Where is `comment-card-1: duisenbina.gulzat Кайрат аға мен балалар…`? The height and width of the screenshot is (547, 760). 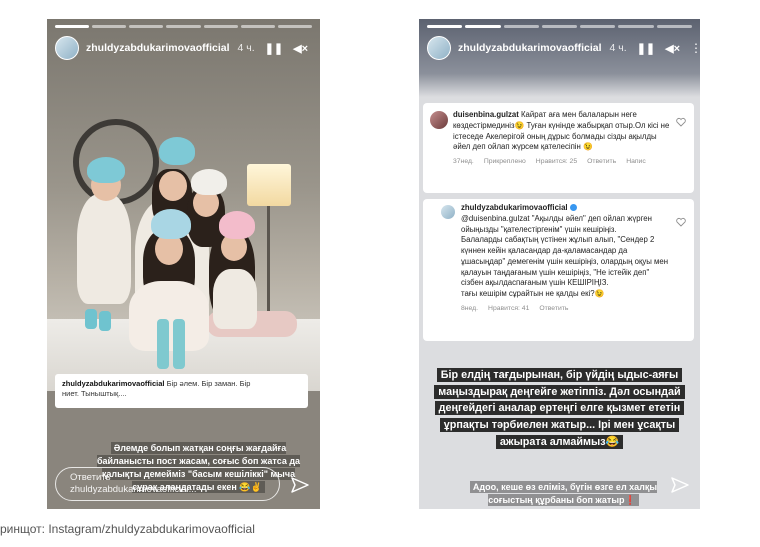
comment-card-1: duisenbina.gulzat Кайрат аға мен балалар… is located at coordinates (558, 148).